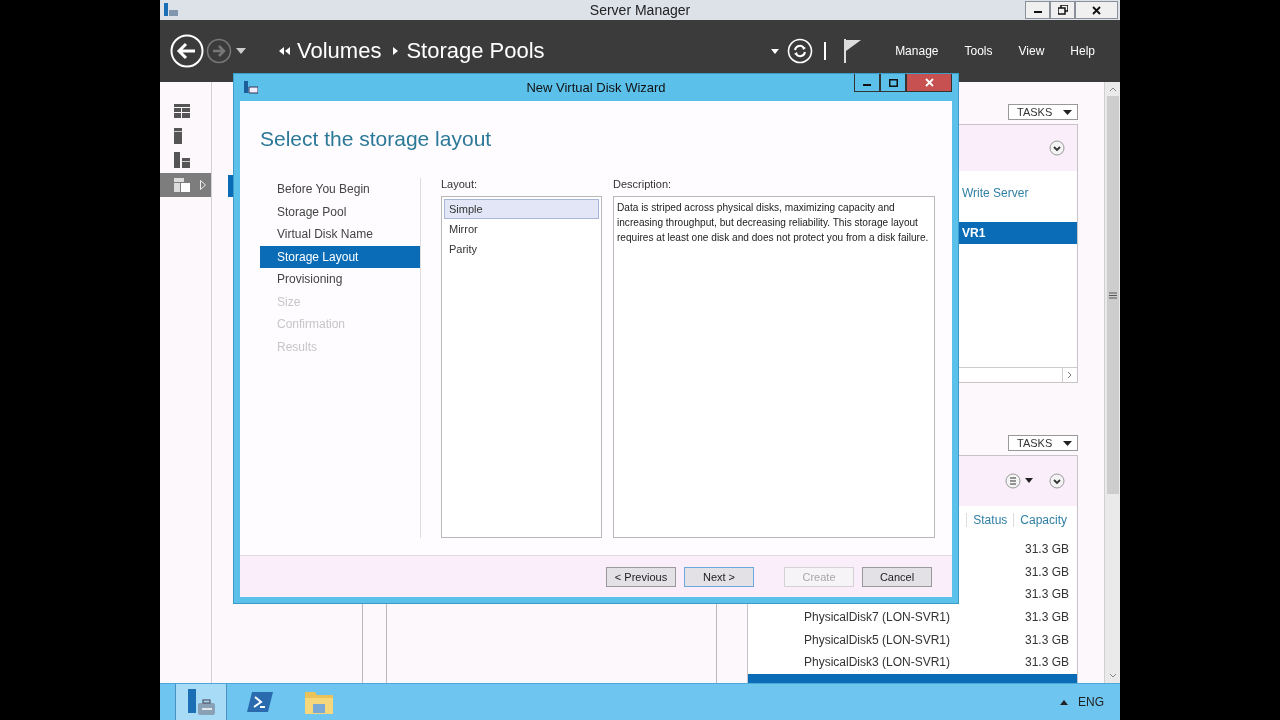 The width and height of the screenshot is (1280, 720). I want to click on field-label: Layout:, so click(460, 185).